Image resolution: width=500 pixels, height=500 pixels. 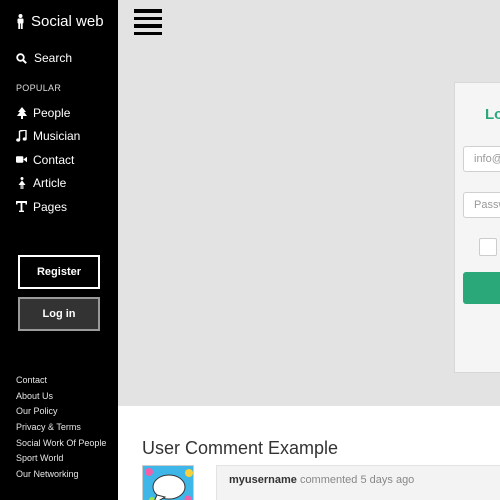 I want to click on avatar, so click(x=168, y=482).